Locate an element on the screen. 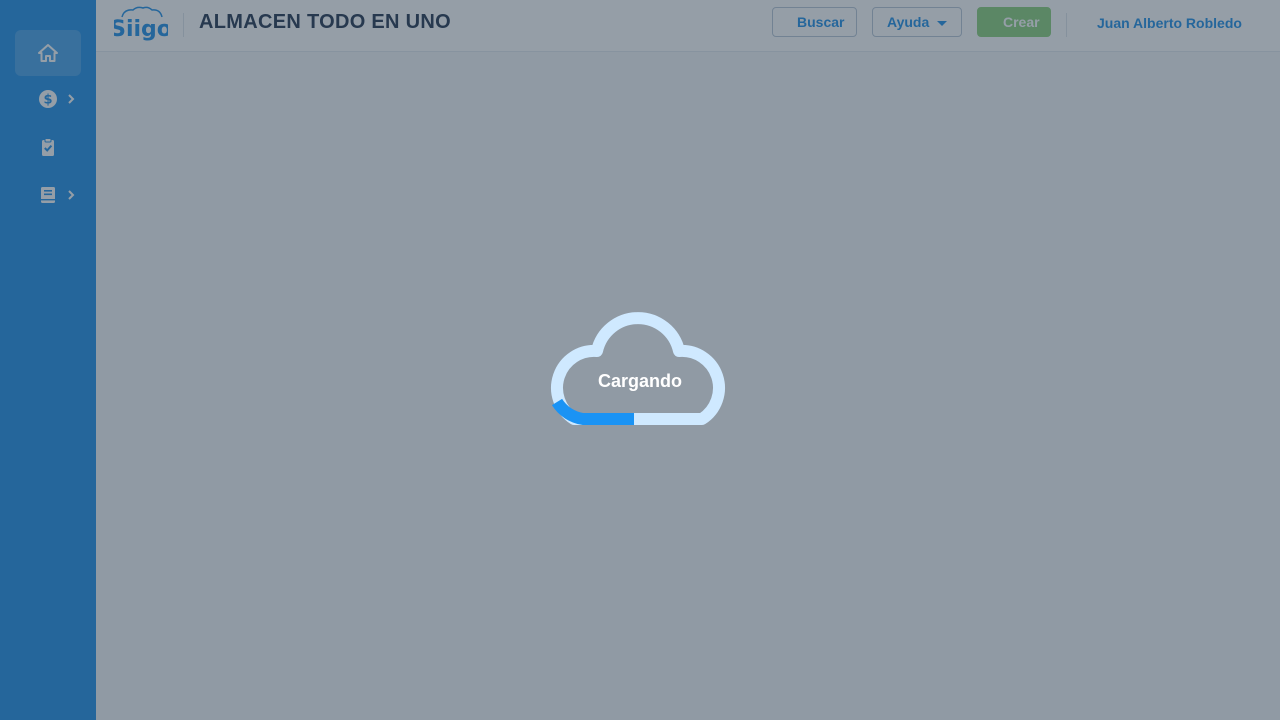 The width and height of the screenshot is (1280, 720). loading-indicator: Cargando is located at coordinates (640, 363).